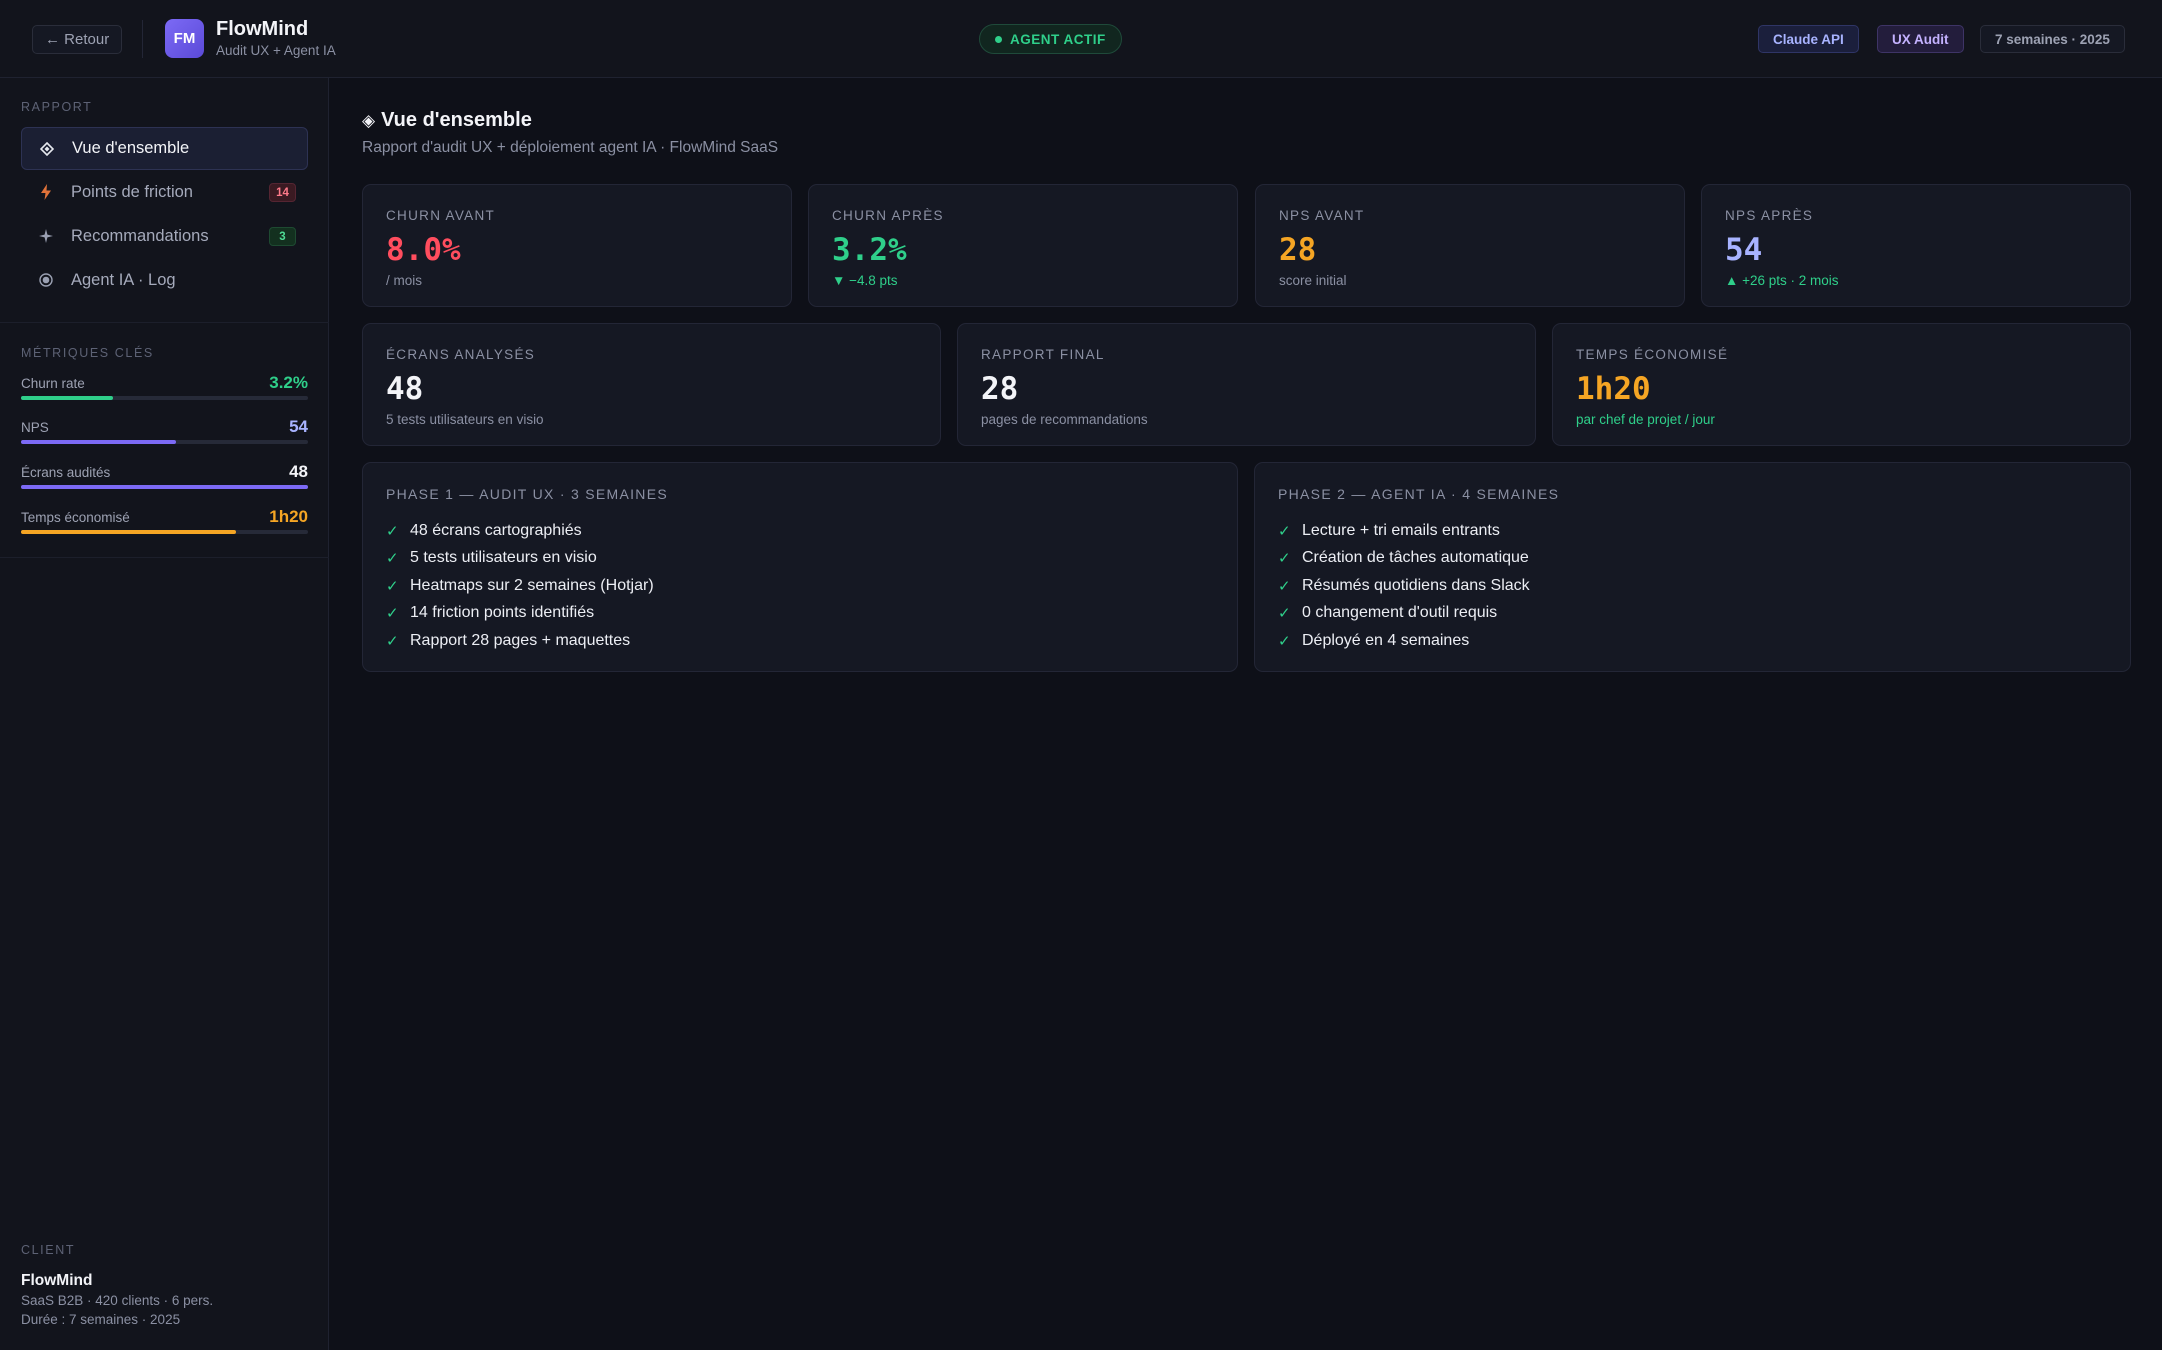  What do you see at coordinates (461, 354) in the screenshot?
I see `stat-label: ÉCRANS ANALYSÉS` at bounding box center [461, 354].